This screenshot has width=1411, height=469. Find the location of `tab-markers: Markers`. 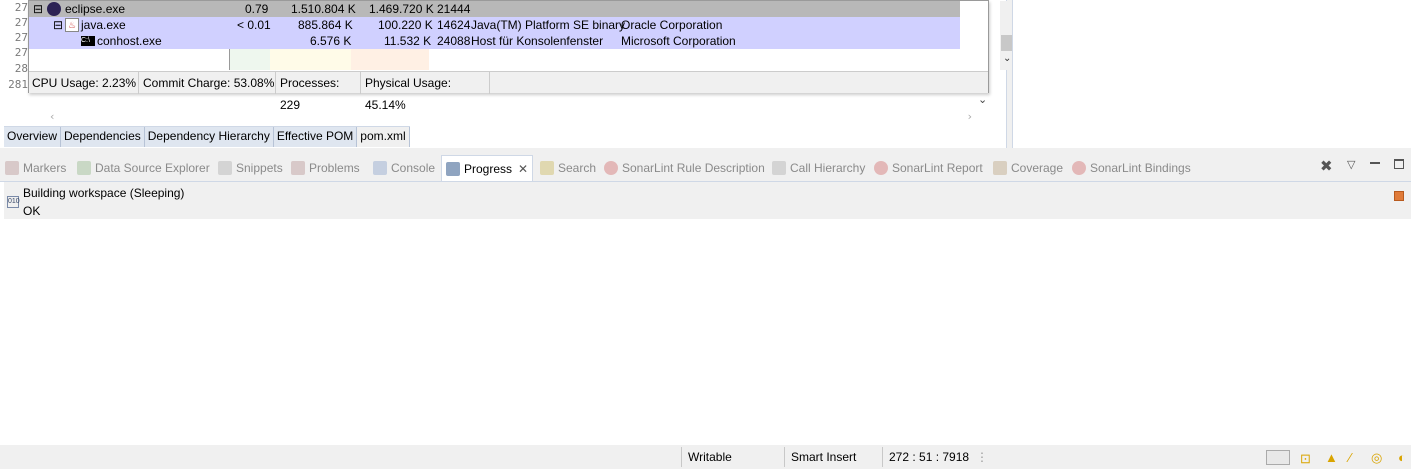

tab-markers: Markers is located at coordinates (35, 168).